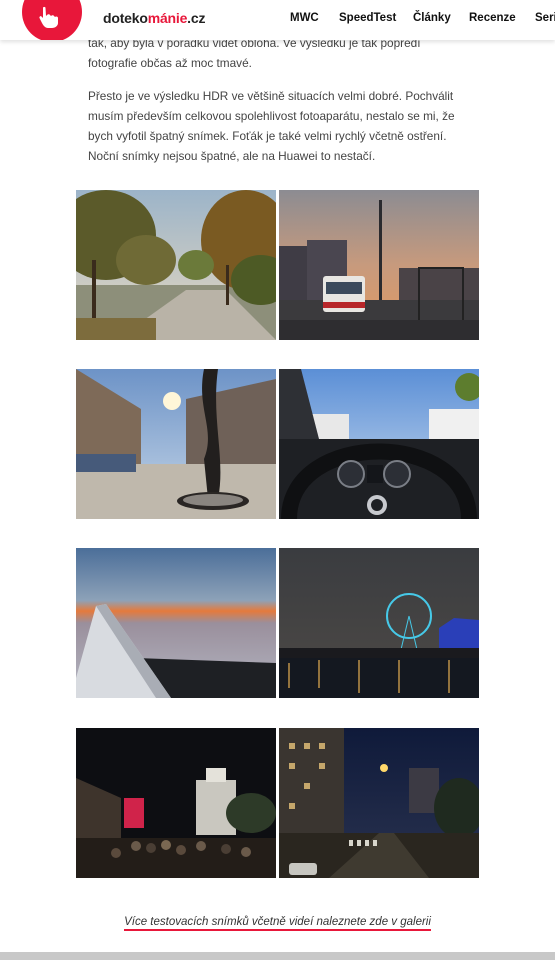 The height and width of the screenshot is (960, 555). Describe the element at coordinates (176, 623) in the screenshot. I see `airplane-wing-sunset-photo` at that location.